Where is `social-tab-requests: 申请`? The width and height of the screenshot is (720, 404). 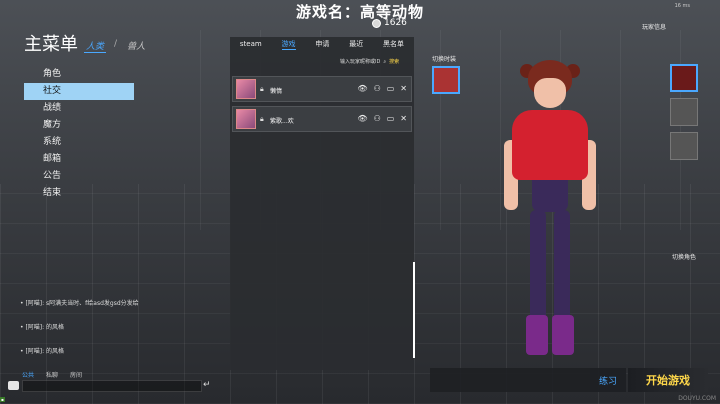 social-tab-requests: 申请 is located at coordinates (322, 44).